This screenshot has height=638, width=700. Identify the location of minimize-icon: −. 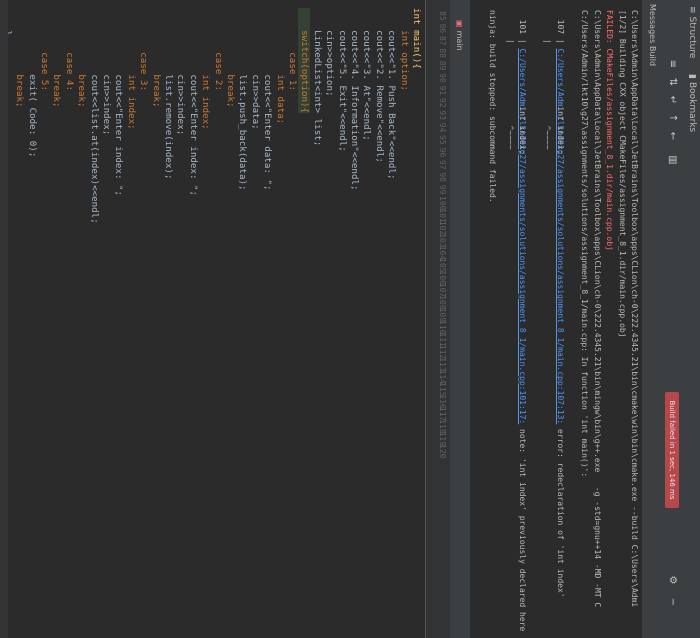
(673, 602).